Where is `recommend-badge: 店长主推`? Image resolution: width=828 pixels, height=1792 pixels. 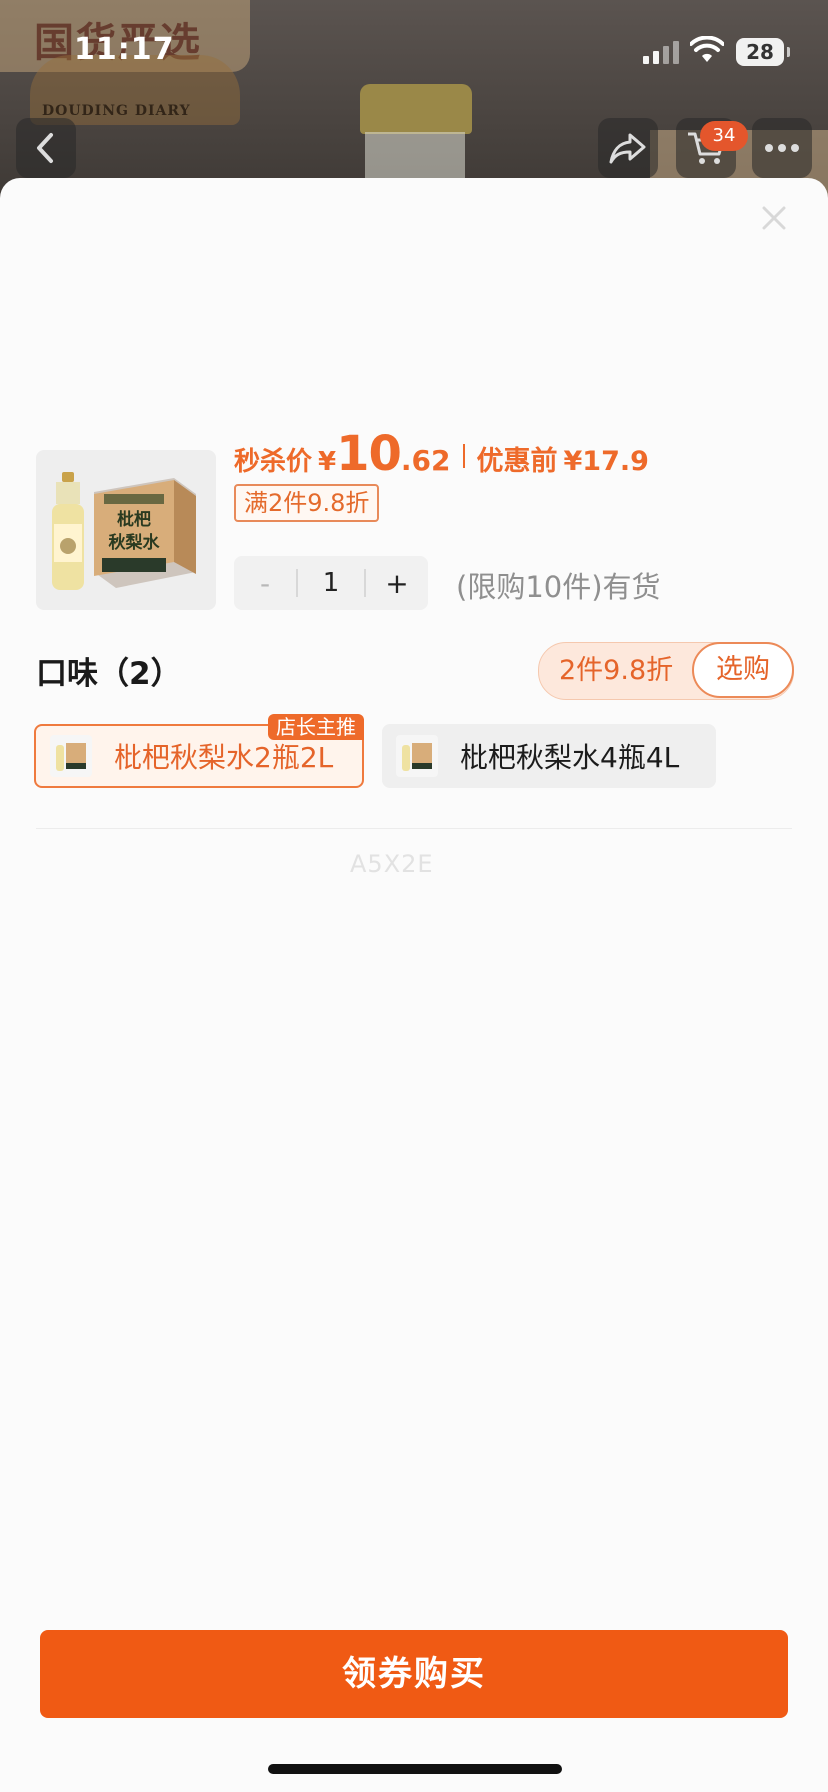
recommend-badge: 店长主推 is located at coordinates (316, 727).